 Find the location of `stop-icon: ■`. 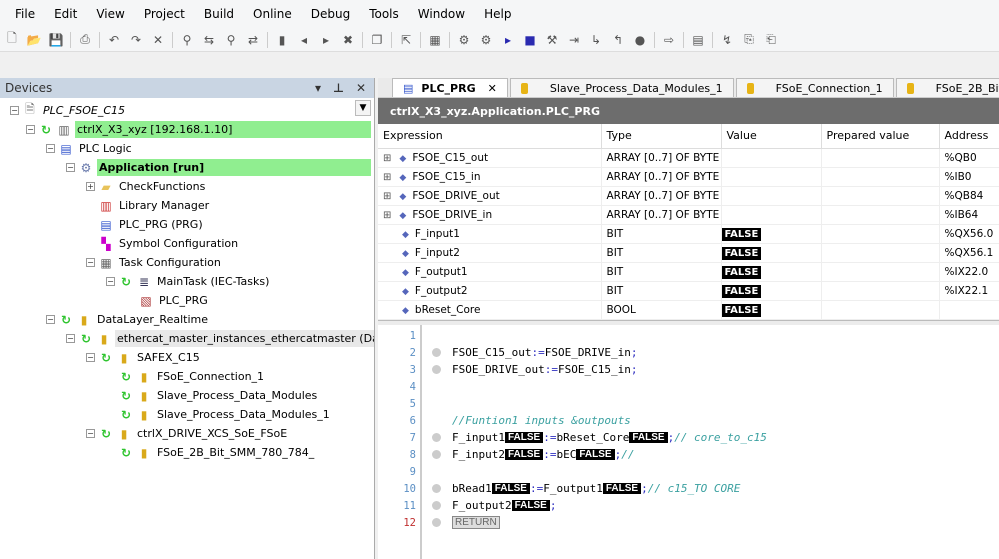

stop-icon: ■ is located at coordinates (530, 40).